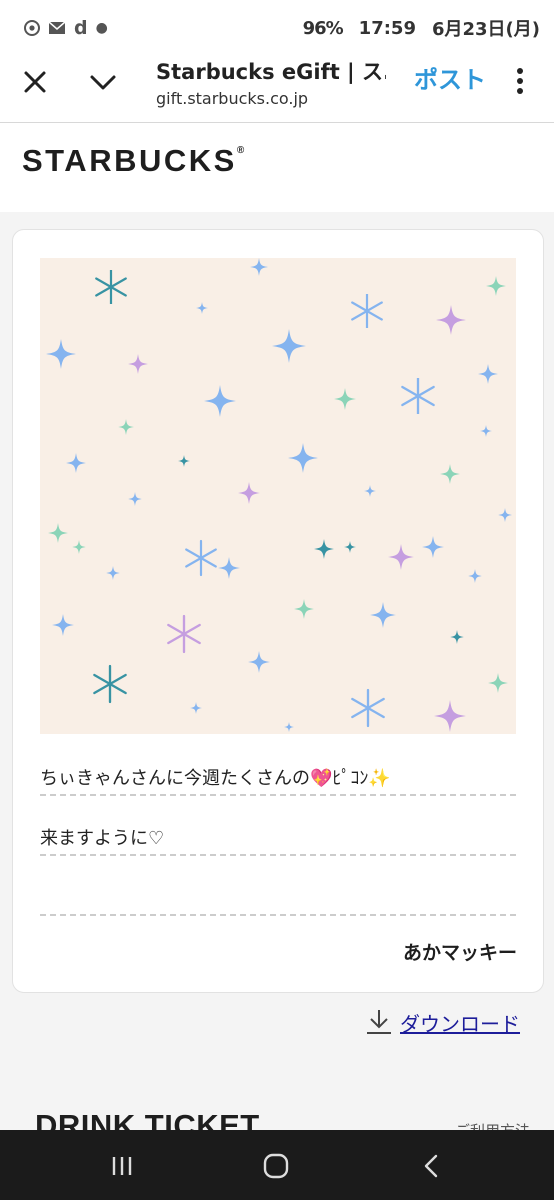 Image resolution: width=554 pixels, height=1200 pixels. Describe the element at coordinates (232, 98) in the screenshot. I see `page-url: gift.starbucks.co.jp` at that location.